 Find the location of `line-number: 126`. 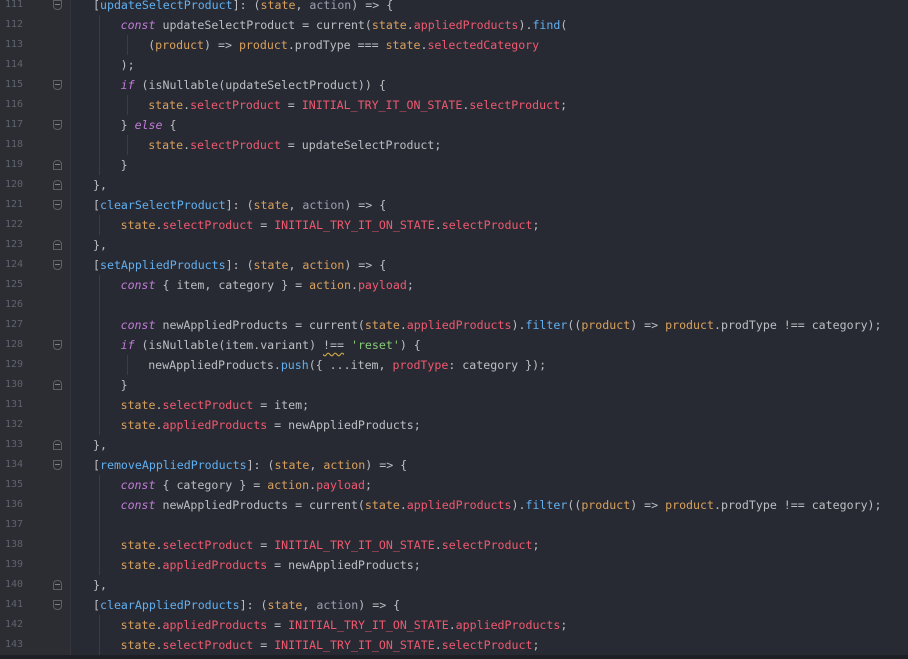

line-number: 126 is located at coordinates (11, 305).